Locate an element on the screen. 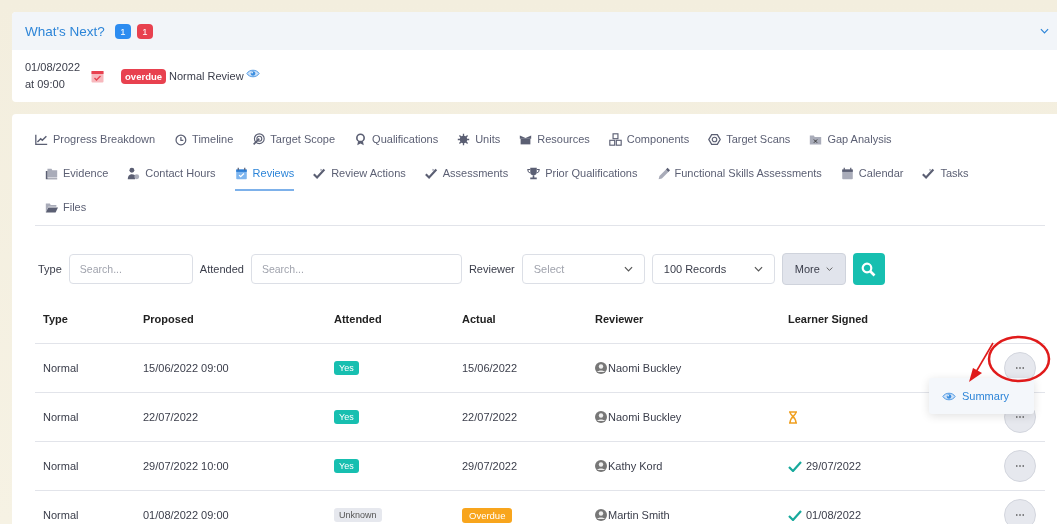 The height and width of the screenshot is (524, 1057). column-header: Learner Signed is located at coordinates (880, 319).